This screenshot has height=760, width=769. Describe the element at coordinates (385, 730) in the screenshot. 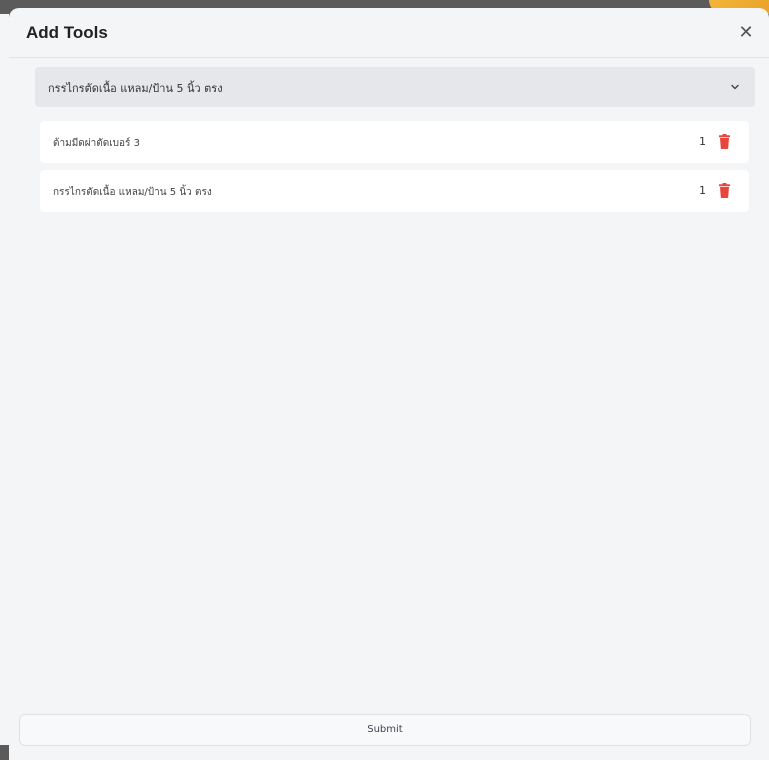

I see `submit-button: Submit` at that location.